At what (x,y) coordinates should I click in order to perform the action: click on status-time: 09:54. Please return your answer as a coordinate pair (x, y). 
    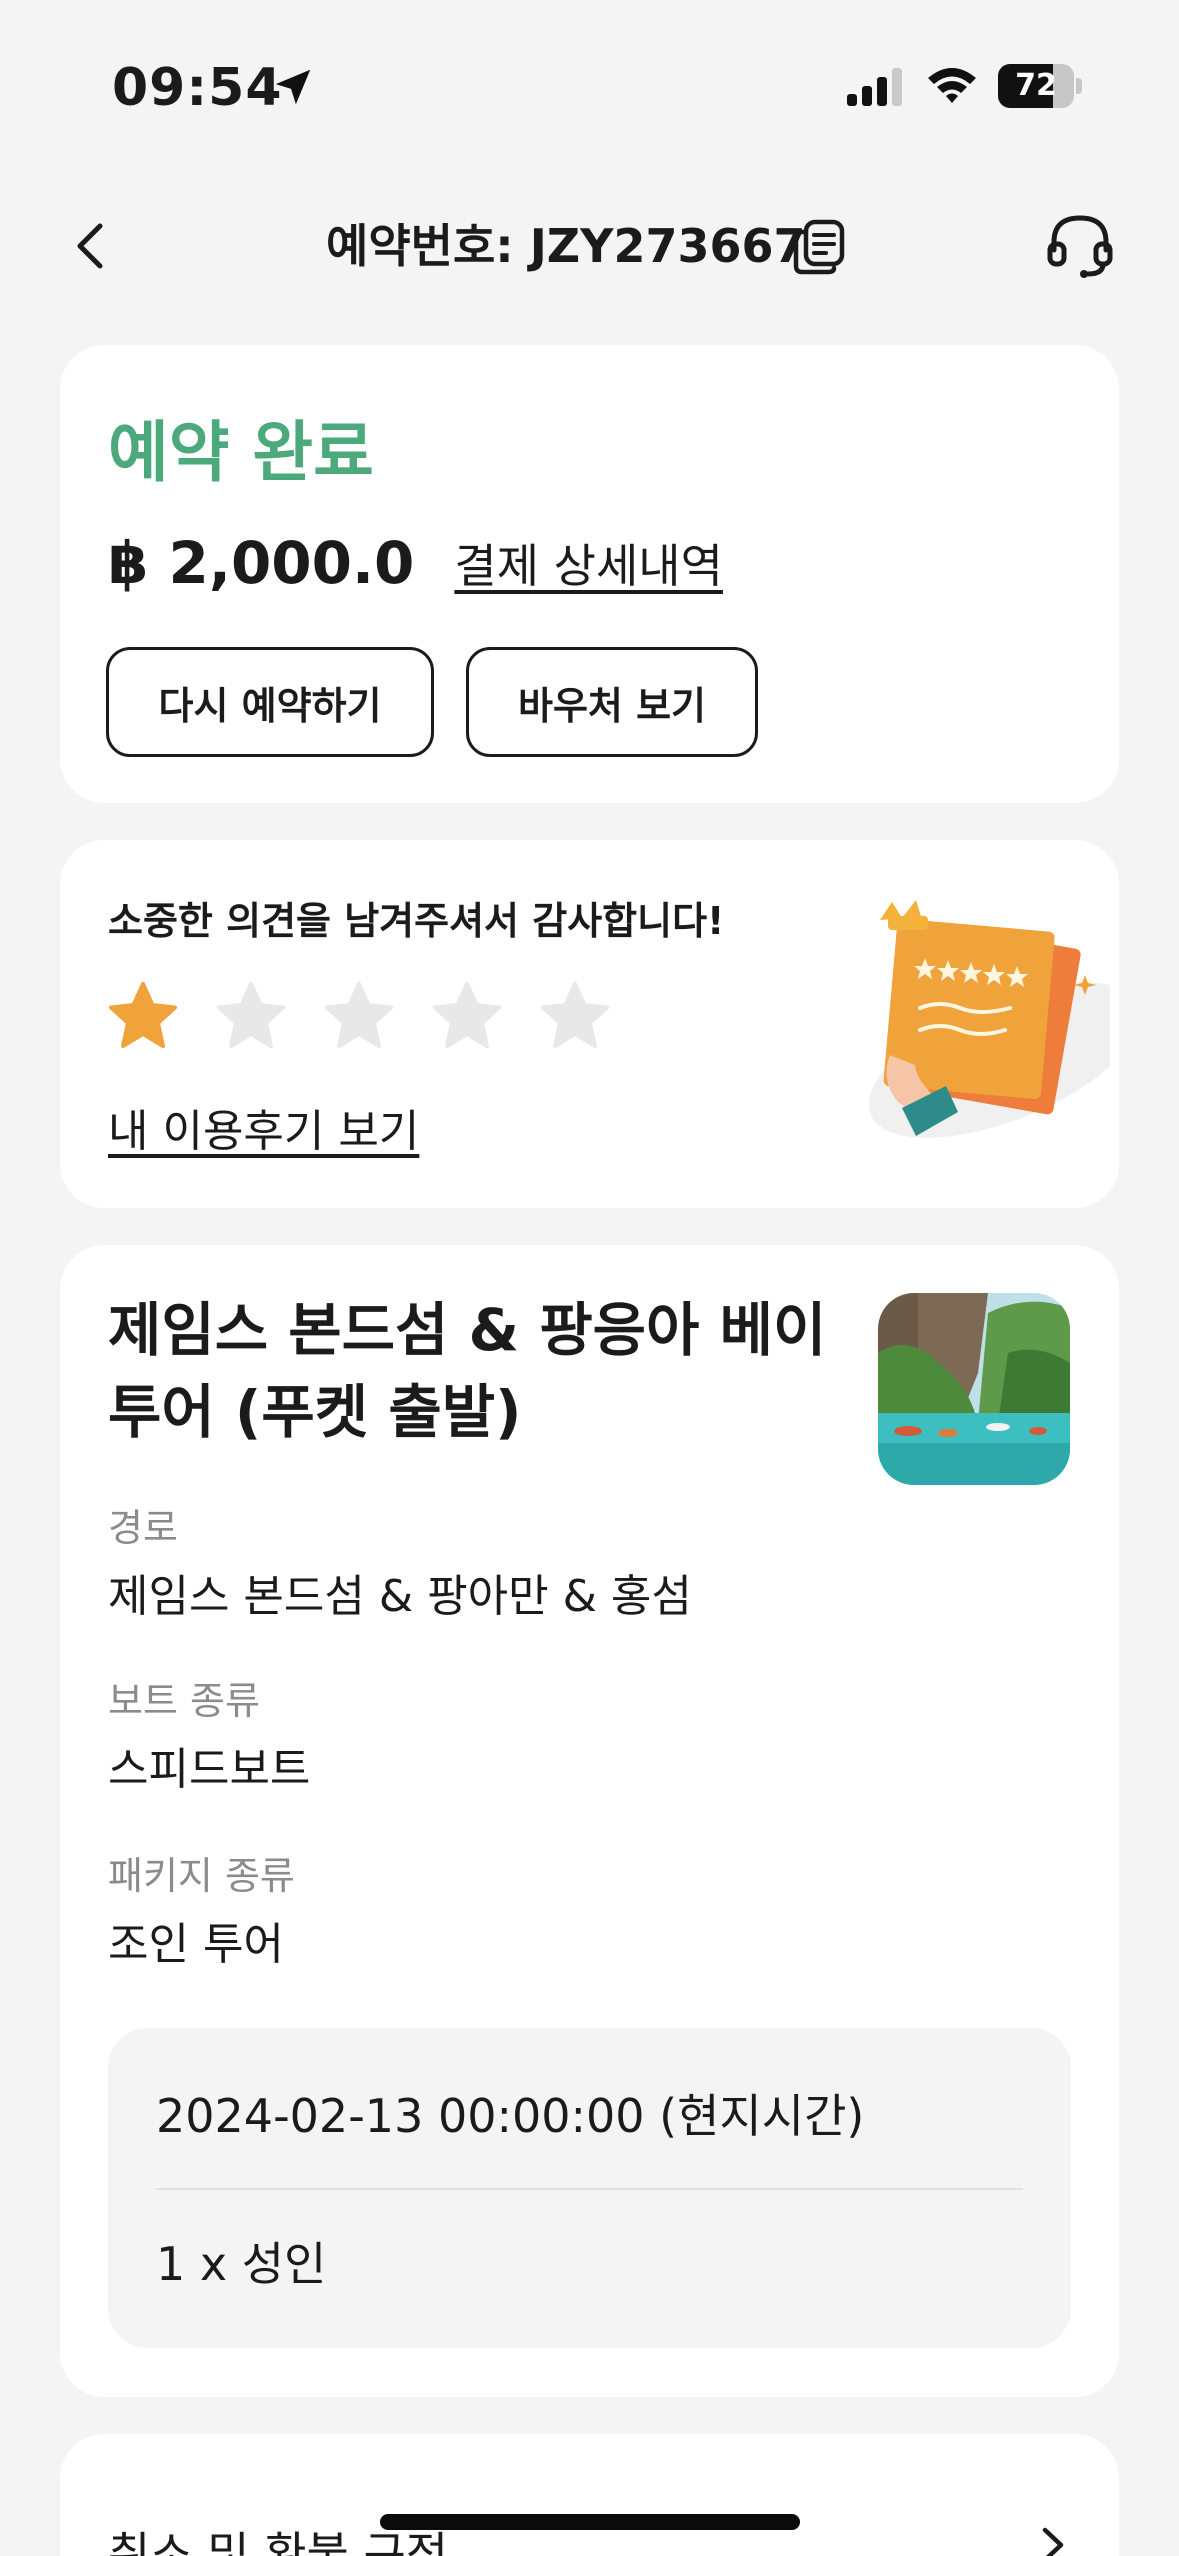
    Looking at the image, I should click on (197, 88).